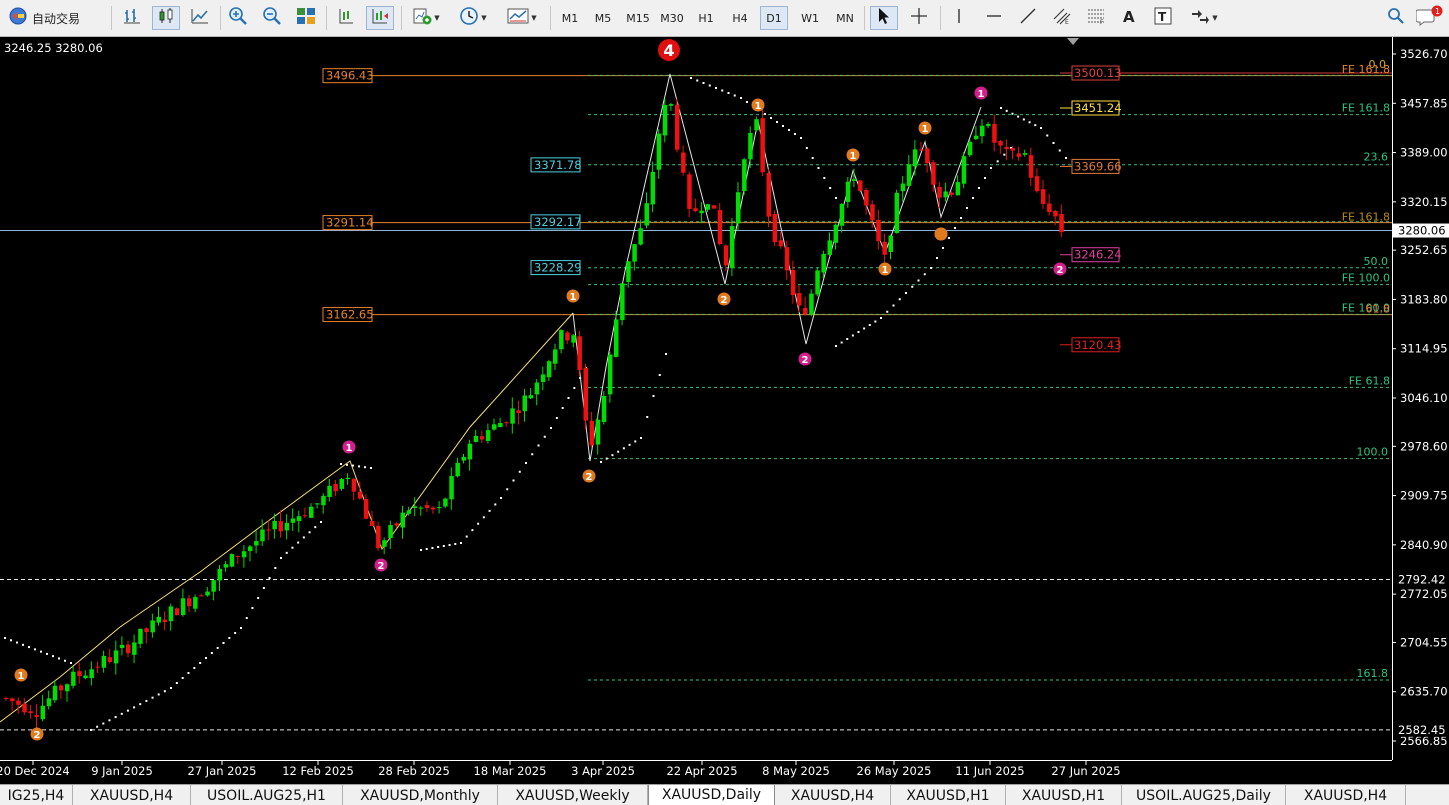 This screenshot has width=1449, height=805. I want to click on crosshair-tool-button, so click(919, 18).